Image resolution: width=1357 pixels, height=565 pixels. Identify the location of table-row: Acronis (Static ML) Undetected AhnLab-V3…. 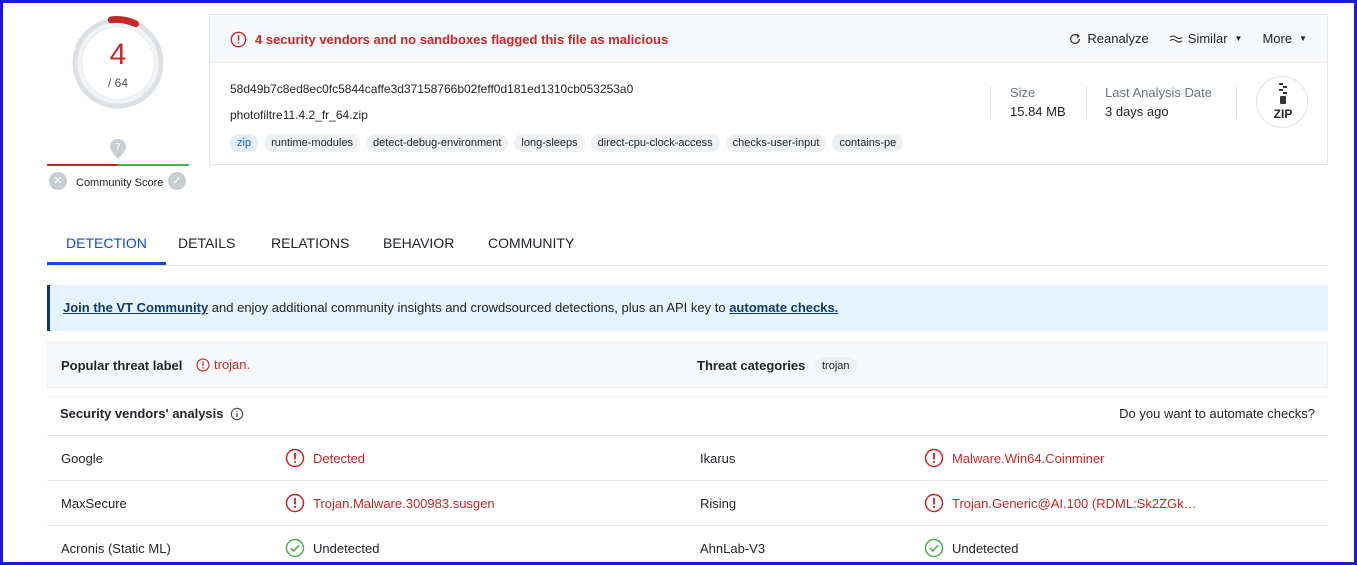
(687, 545).